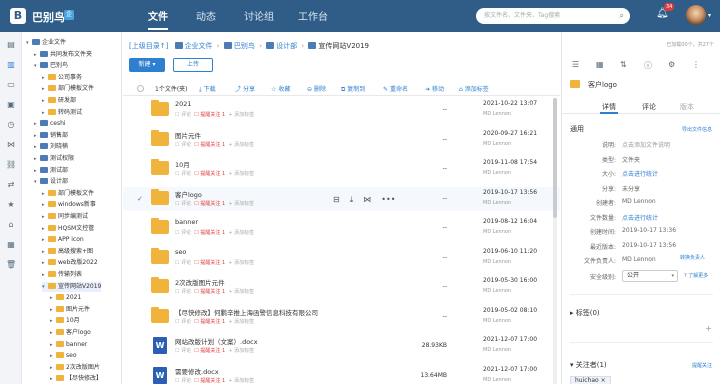 Image resolution: width=720 pixels, height=384 pixels. I want to click on tree-node: ▸ 刘晓楠, so click(51, 147).